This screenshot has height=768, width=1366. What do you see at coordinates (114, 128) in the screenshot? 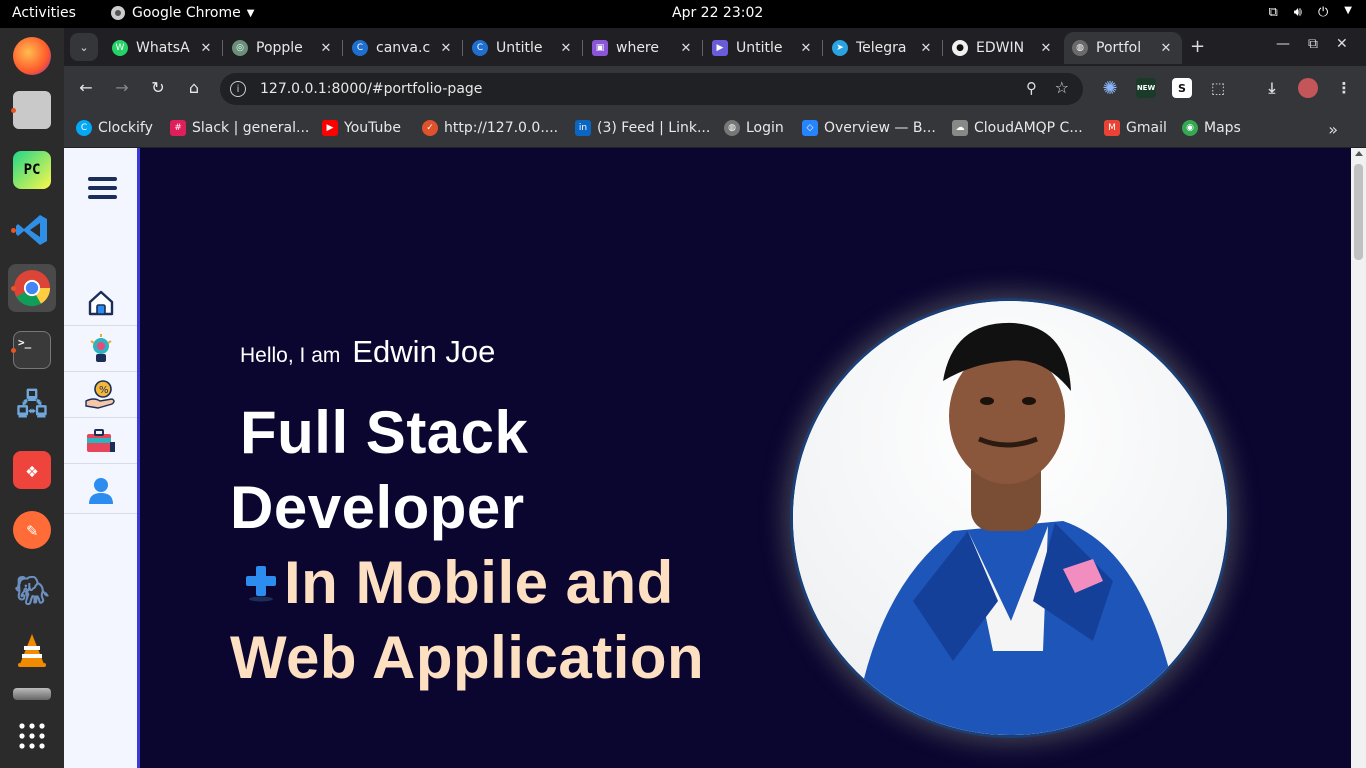
I see `bookmark-clockify: C Clockify` at bounding box center [114, 128].